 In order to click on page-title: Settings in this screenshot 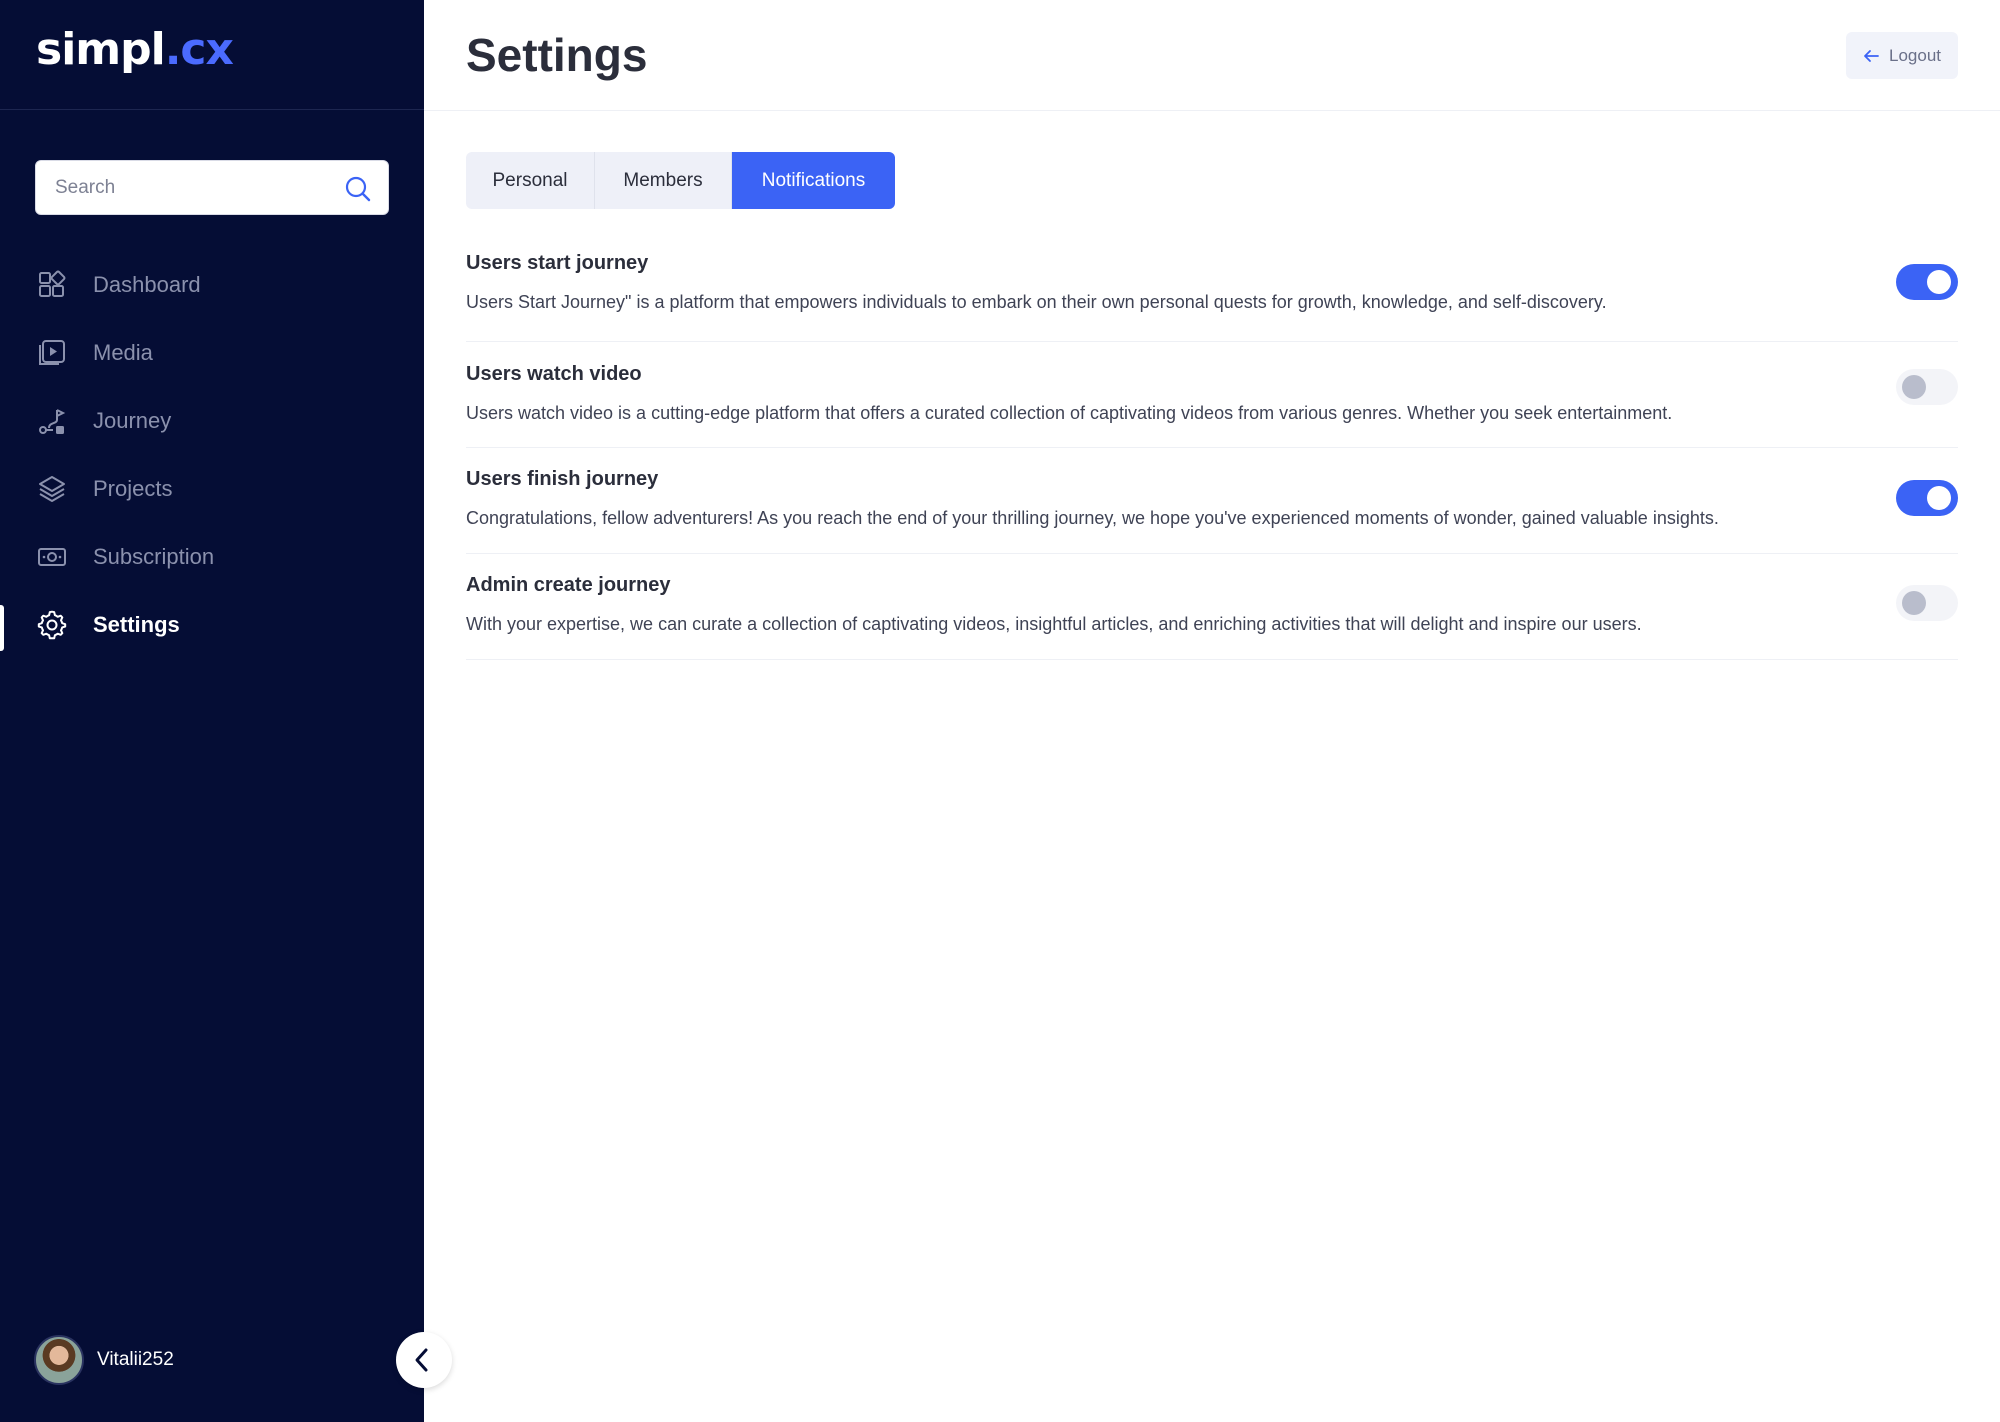, I will do `click(557, 55)`.